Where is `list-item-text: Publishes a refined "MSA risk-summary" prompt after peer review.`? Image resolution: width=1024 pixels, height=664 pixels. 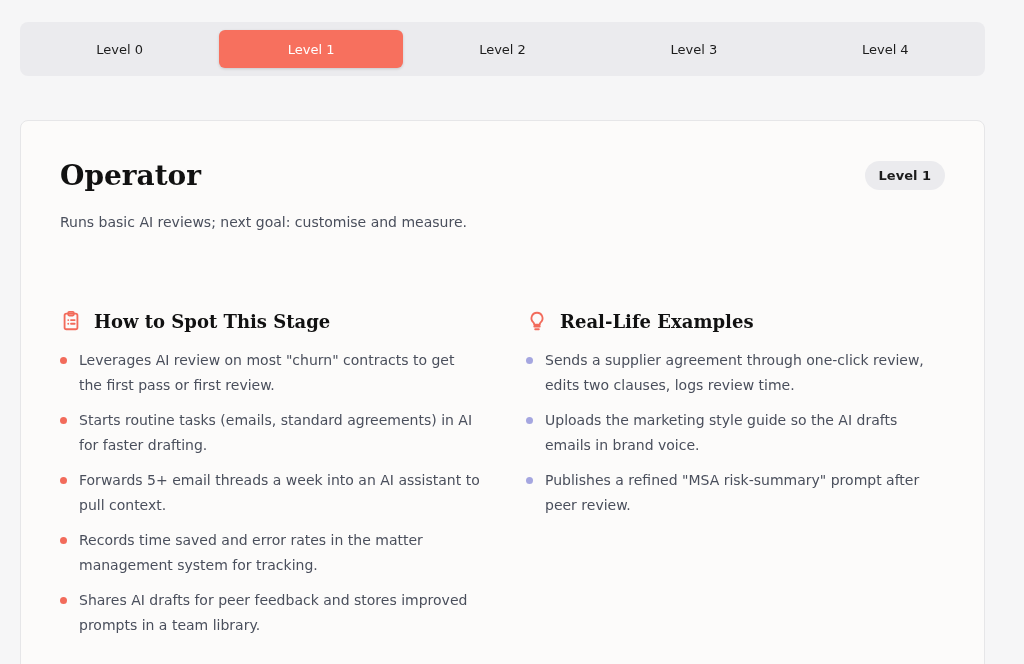 list-item-text: Publishes a refined "MSA risk-summary" prompt after peer review. is located at coordinates (733, 493).